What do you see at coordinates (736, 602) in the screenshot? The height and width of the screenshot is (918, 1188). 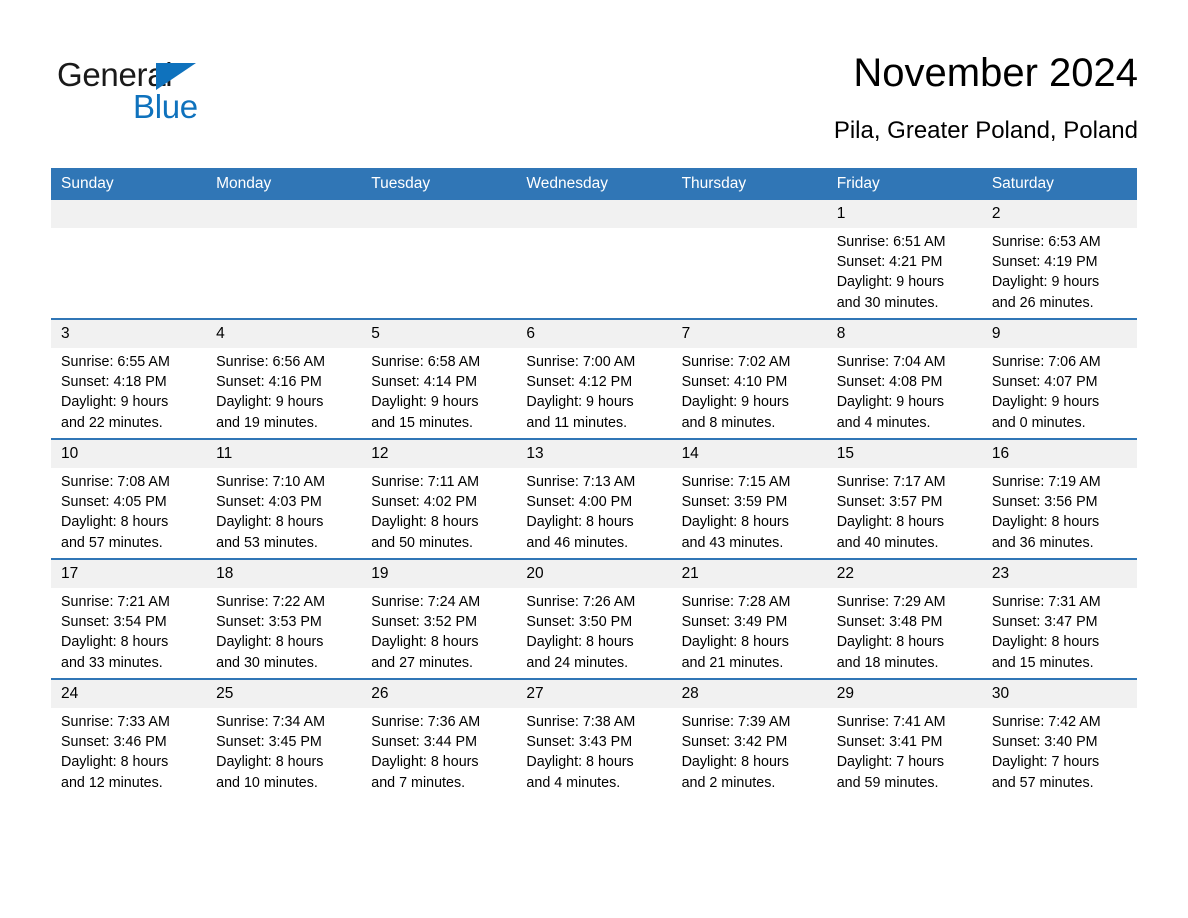 I see `sunrise-text: Sunrise: 7:28 AM` at bounding box center [736, 602].